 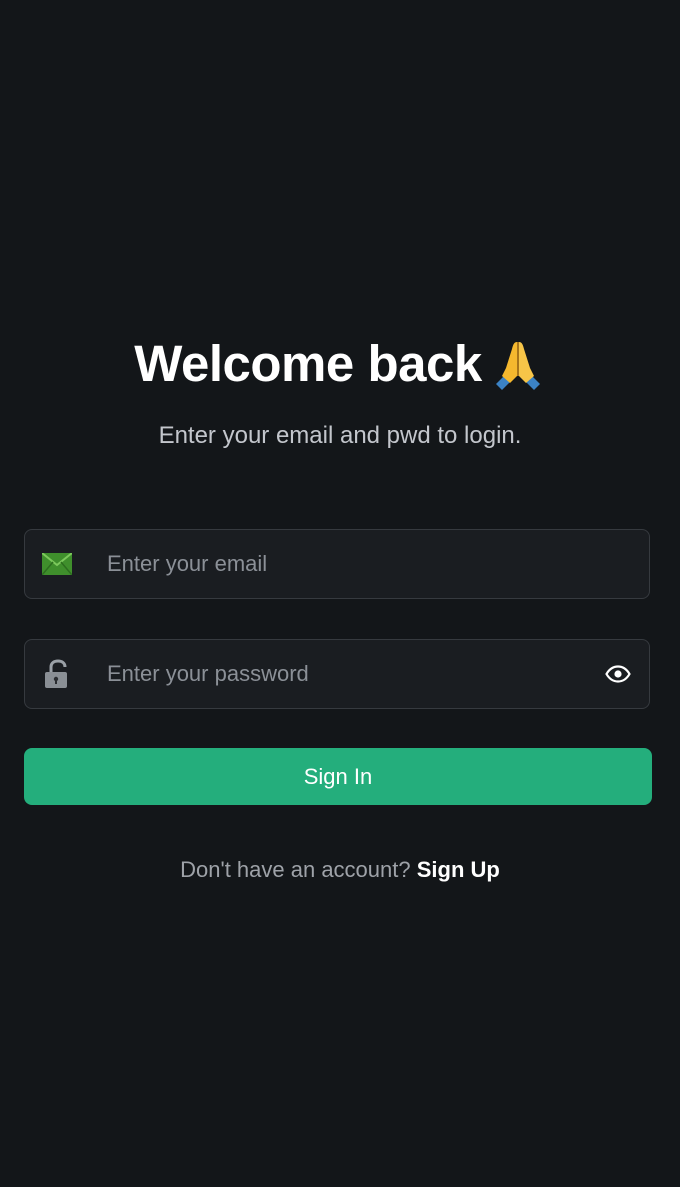 I want to click on sign-up-link: Sign Up, so click(x=458, y=869).